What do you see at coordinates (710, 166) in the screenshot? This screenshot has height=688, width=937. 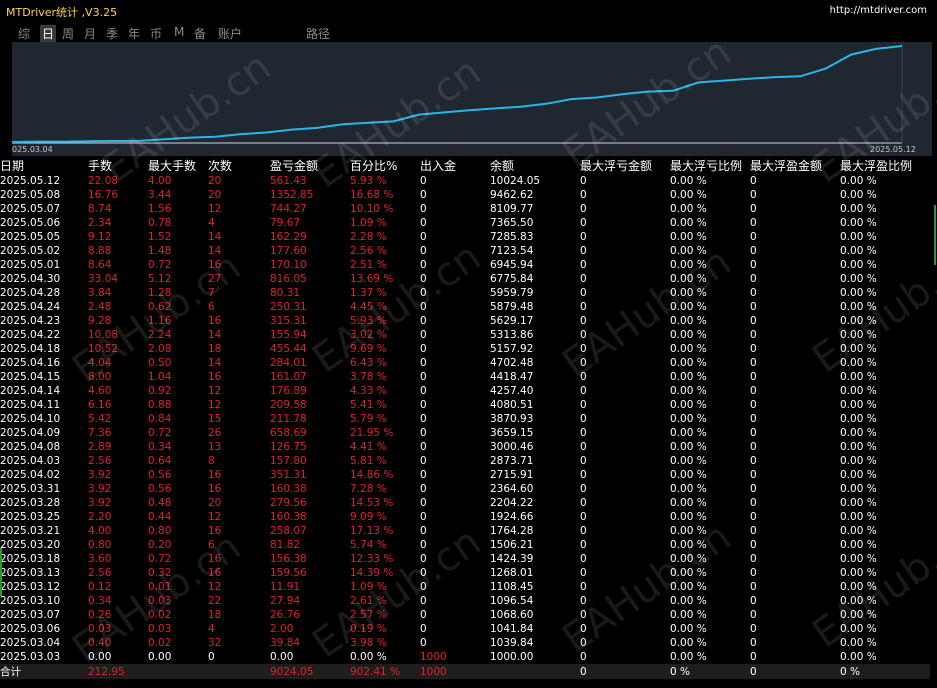 I see `column-header-9: 最大浮亏比例` at bounding box center [710, 166].